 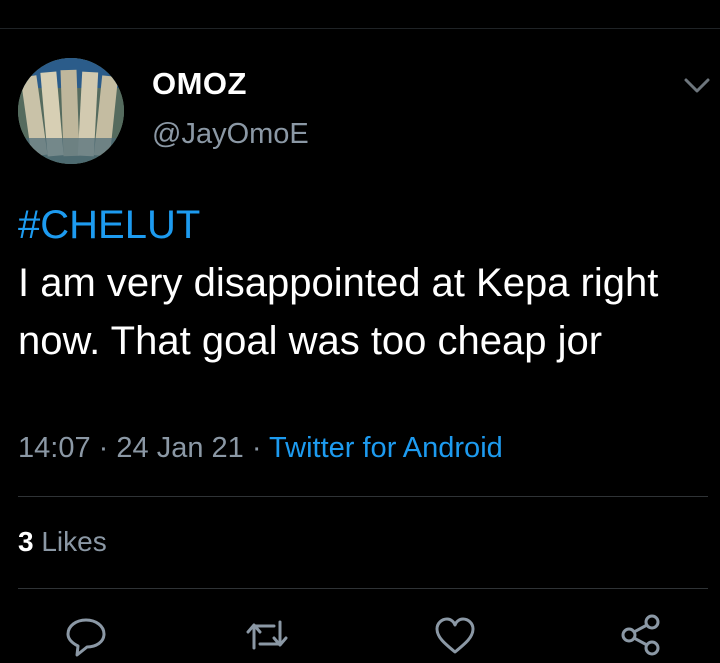 What do you see at coordinates (641, 635) in the screenshot?
I see `share-icon` at bounding box center [641, 635].